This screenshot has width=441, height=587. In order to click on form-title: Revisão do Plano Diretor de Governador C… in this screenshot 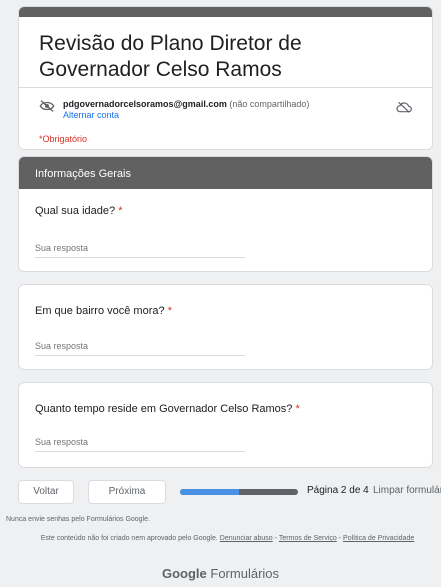, I will do `click(170, 56)`.